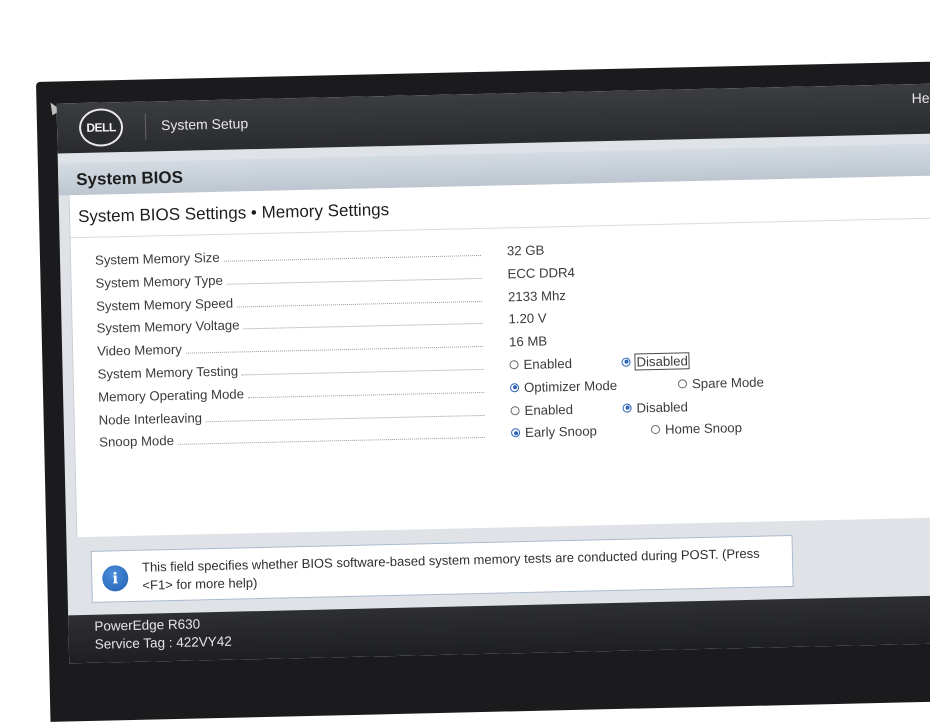 Image resolution: width=930 pixels, height=722 pixels. I want to click on setting-label: Video Memory, so click(139, 350).